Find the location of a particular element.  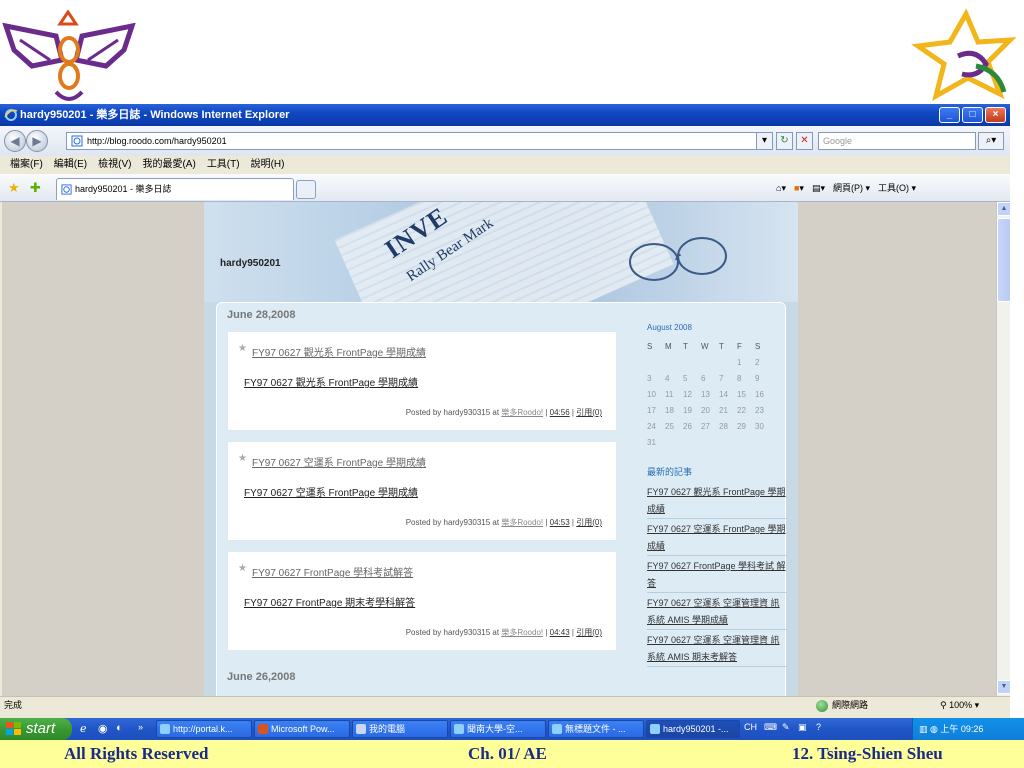

page-icon is located at coordinates (77, 141).